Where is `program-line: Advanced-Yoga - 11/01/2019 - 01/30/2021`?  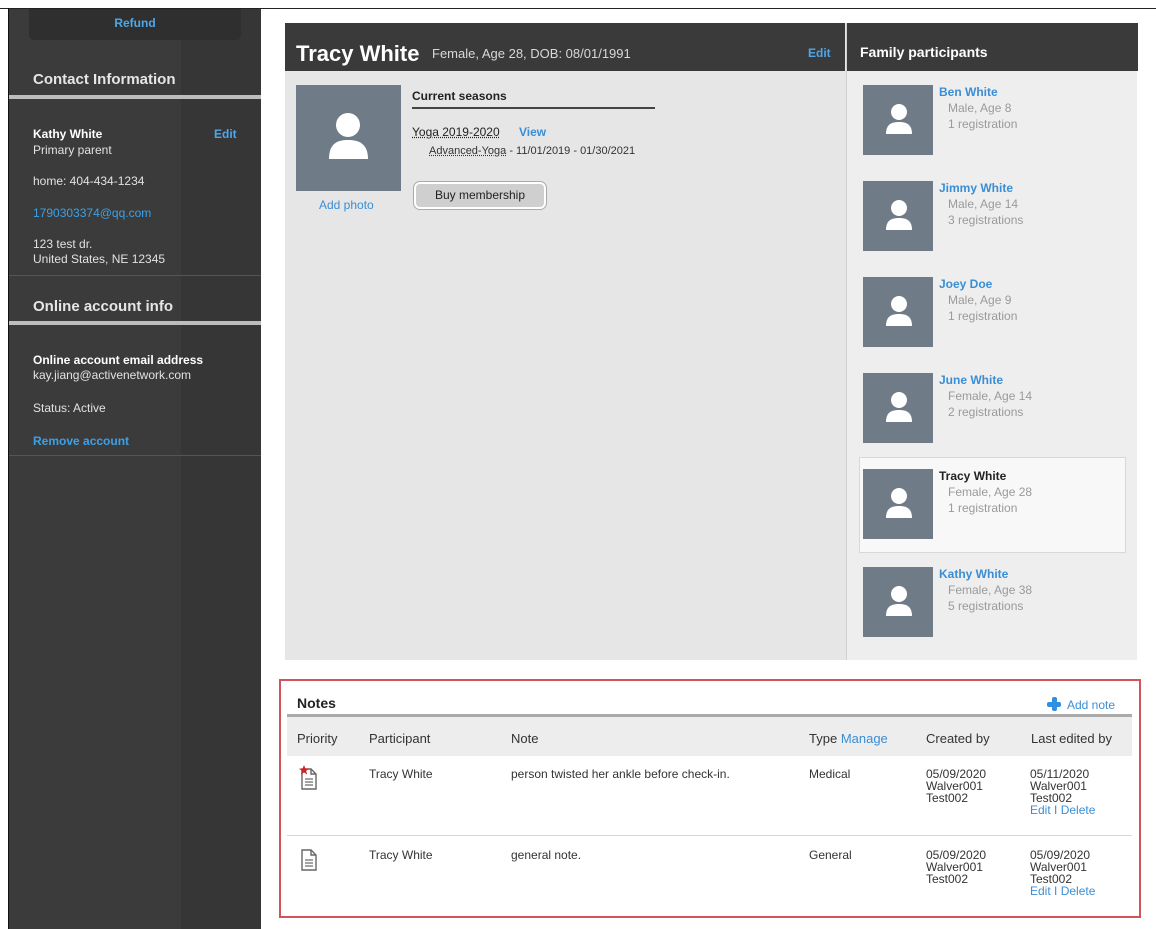 program-line: Advanced-Yoga - 11/01/2019 - 01/30/2021 is located at coordinates (532, 151).